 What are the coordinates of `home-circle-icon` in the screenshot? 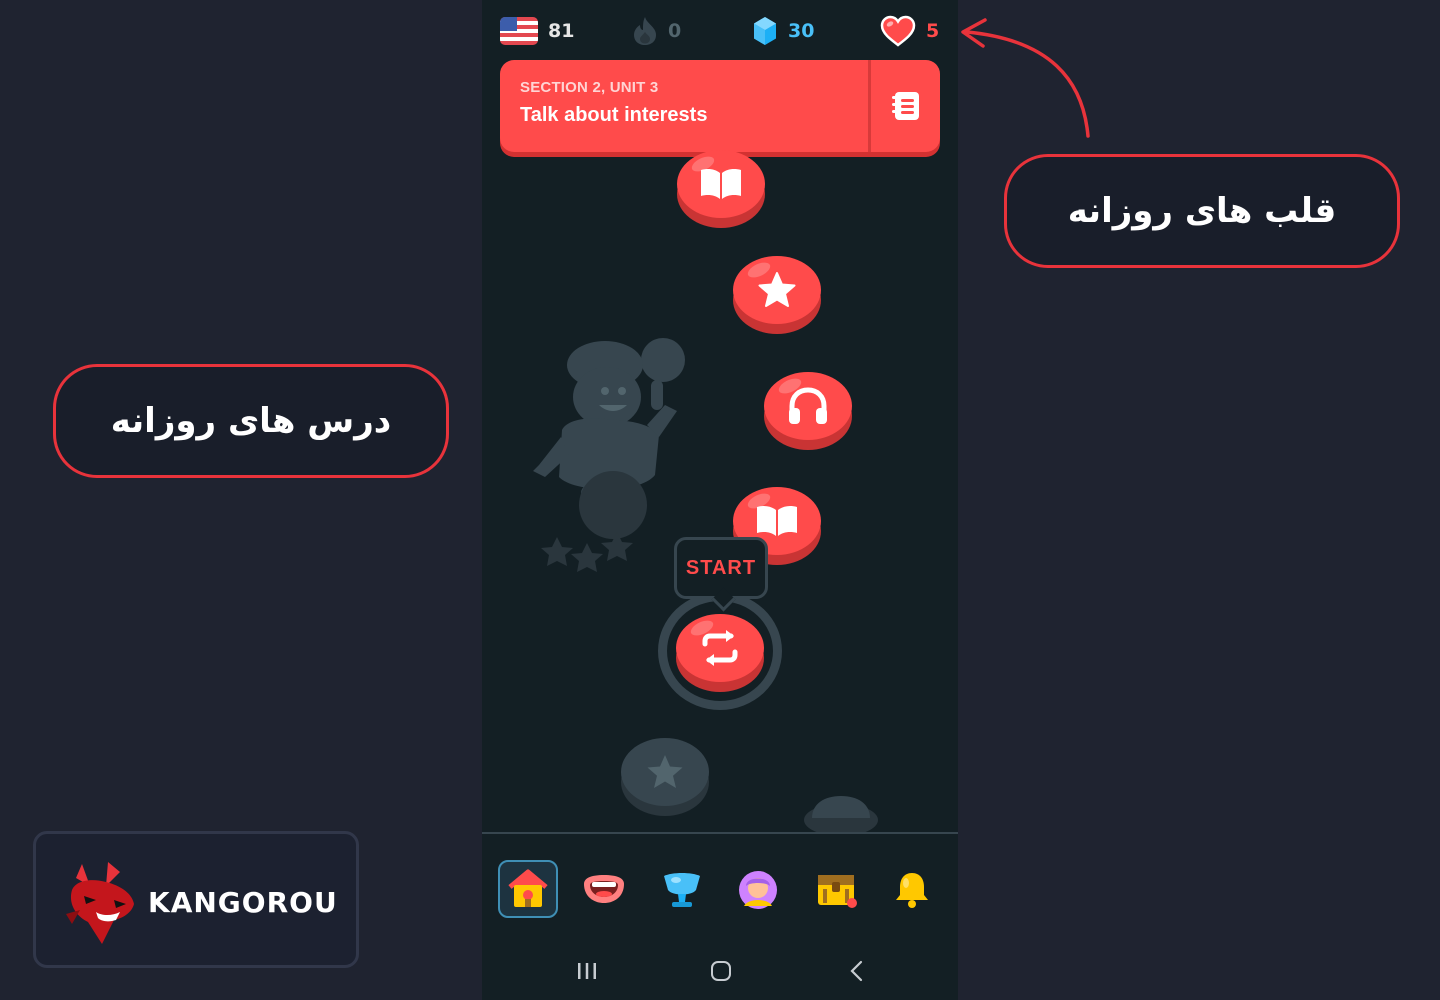 It's located at (721, 971).